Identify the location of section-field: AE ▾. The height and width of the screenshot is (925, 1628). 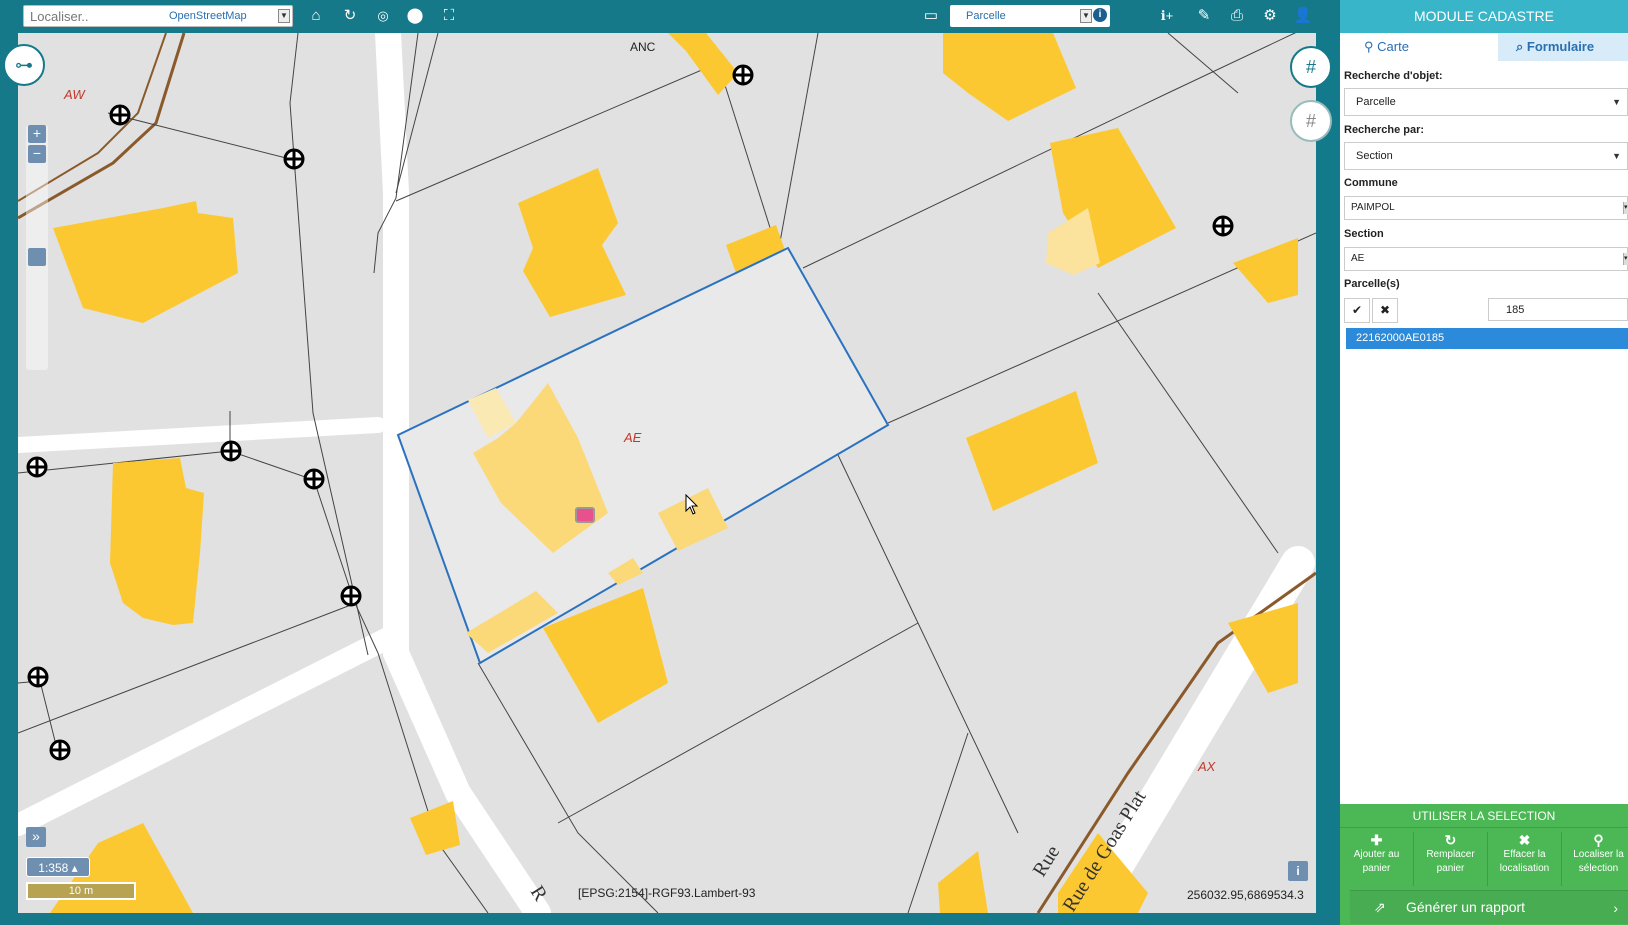
(1486, 259).